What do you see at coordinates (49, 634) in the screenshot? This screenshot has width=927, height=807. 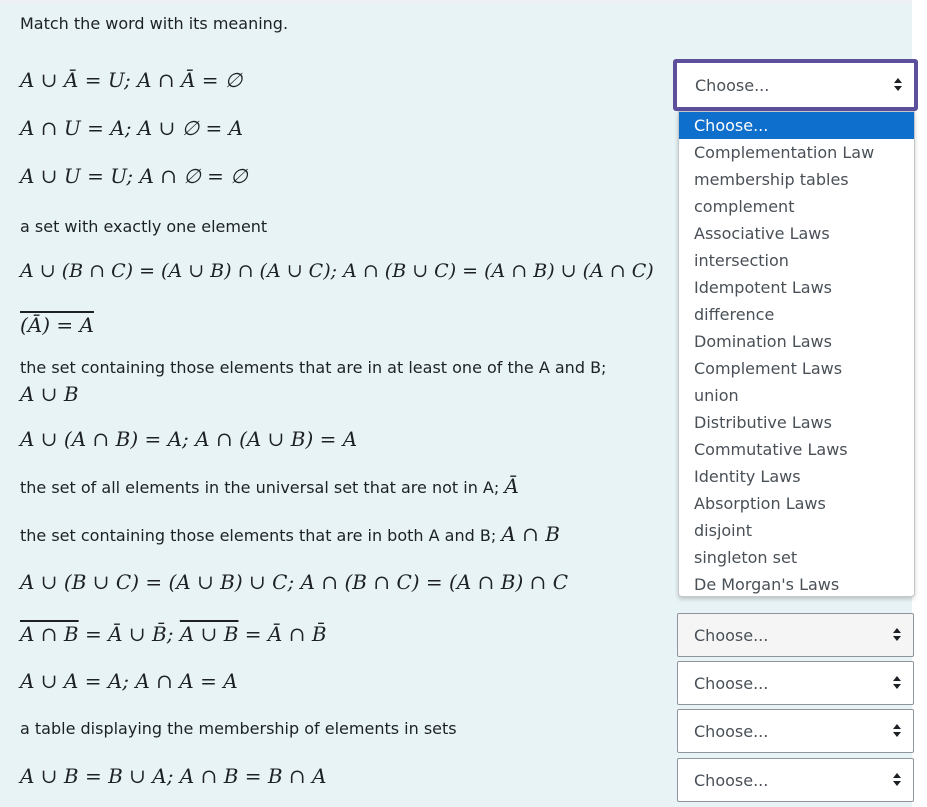 I see `de-morgan-lhs-1: A ∩ B` at bounding box center [49, 634].